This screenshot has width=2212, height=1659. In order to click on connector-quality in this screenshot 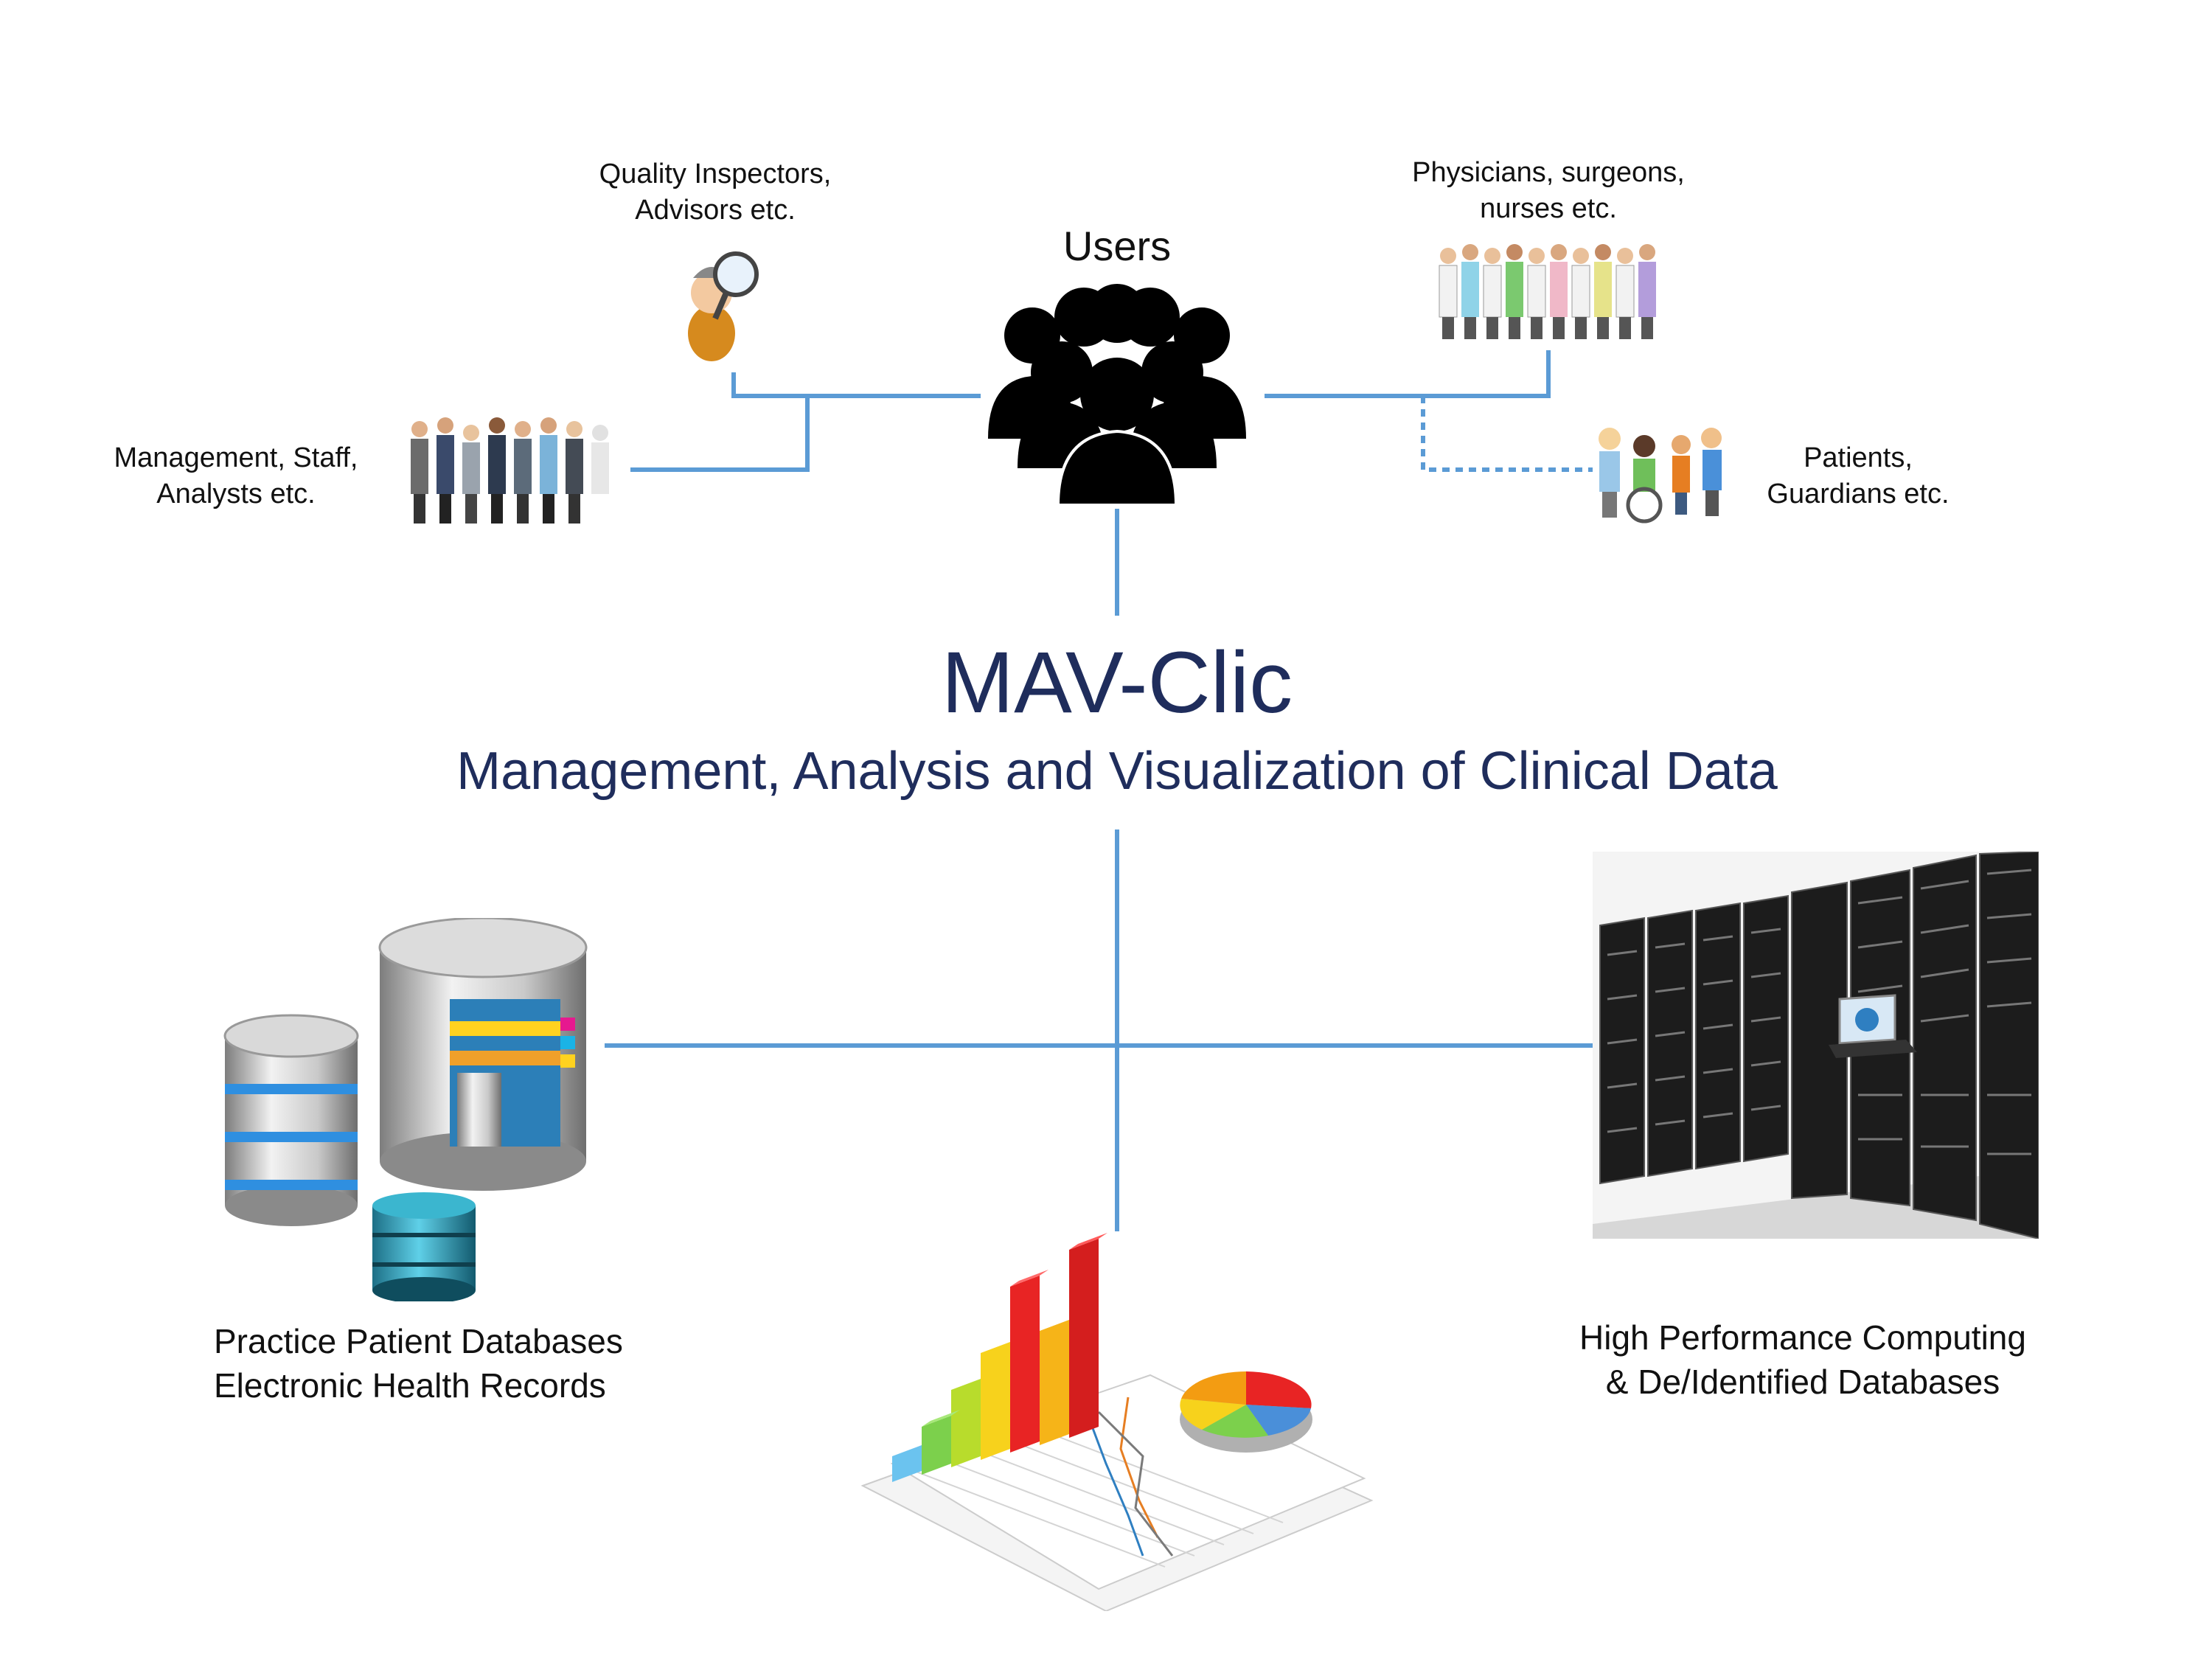, I will do `click(769, 385)`.